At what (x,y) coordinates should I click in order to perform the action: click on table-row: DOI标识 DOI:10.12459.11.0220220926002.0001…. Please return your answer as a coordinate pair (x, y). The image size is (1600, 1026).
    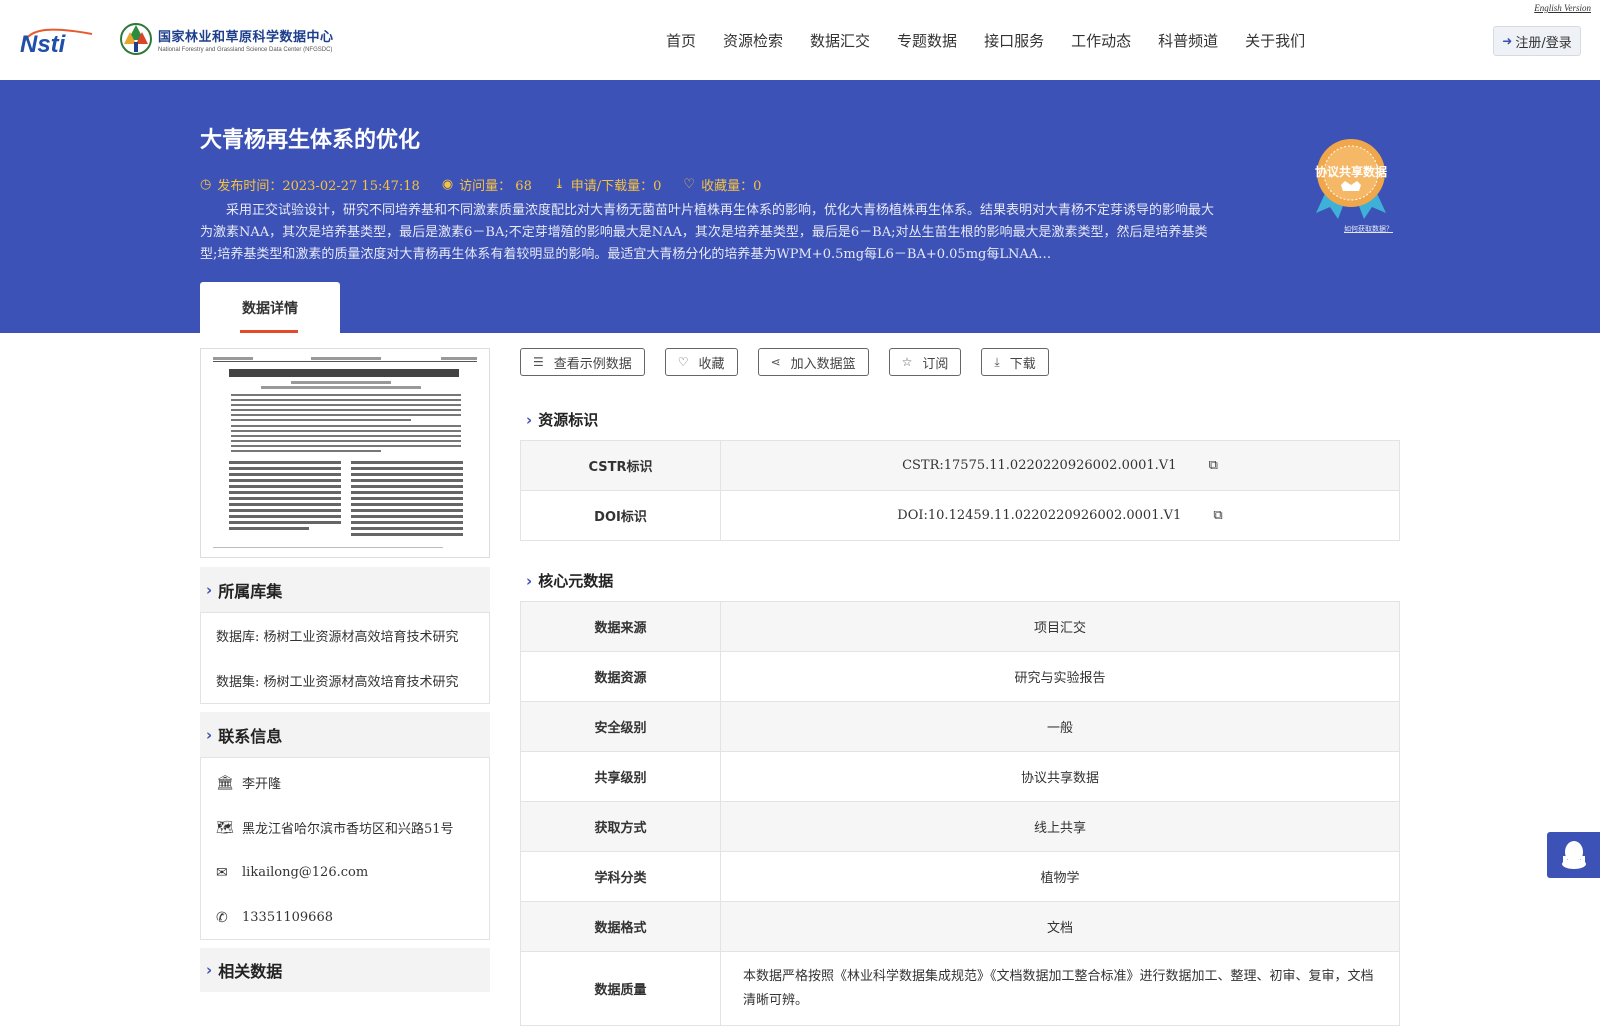
    Looking at the image, I should click on (960, 515).